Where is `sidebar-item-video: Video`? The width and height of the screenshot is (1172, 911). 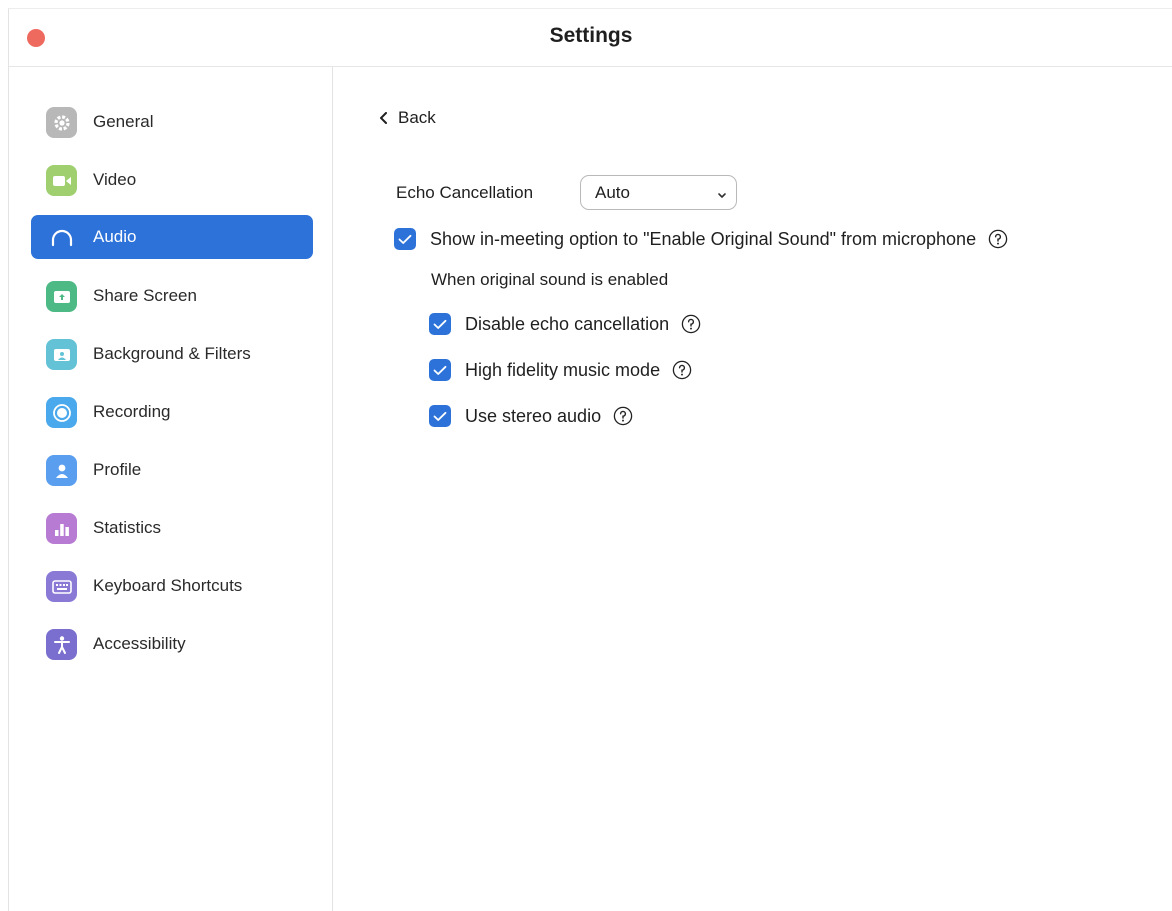 sidebar-item-video: Video is located at coordinates (172, 180).